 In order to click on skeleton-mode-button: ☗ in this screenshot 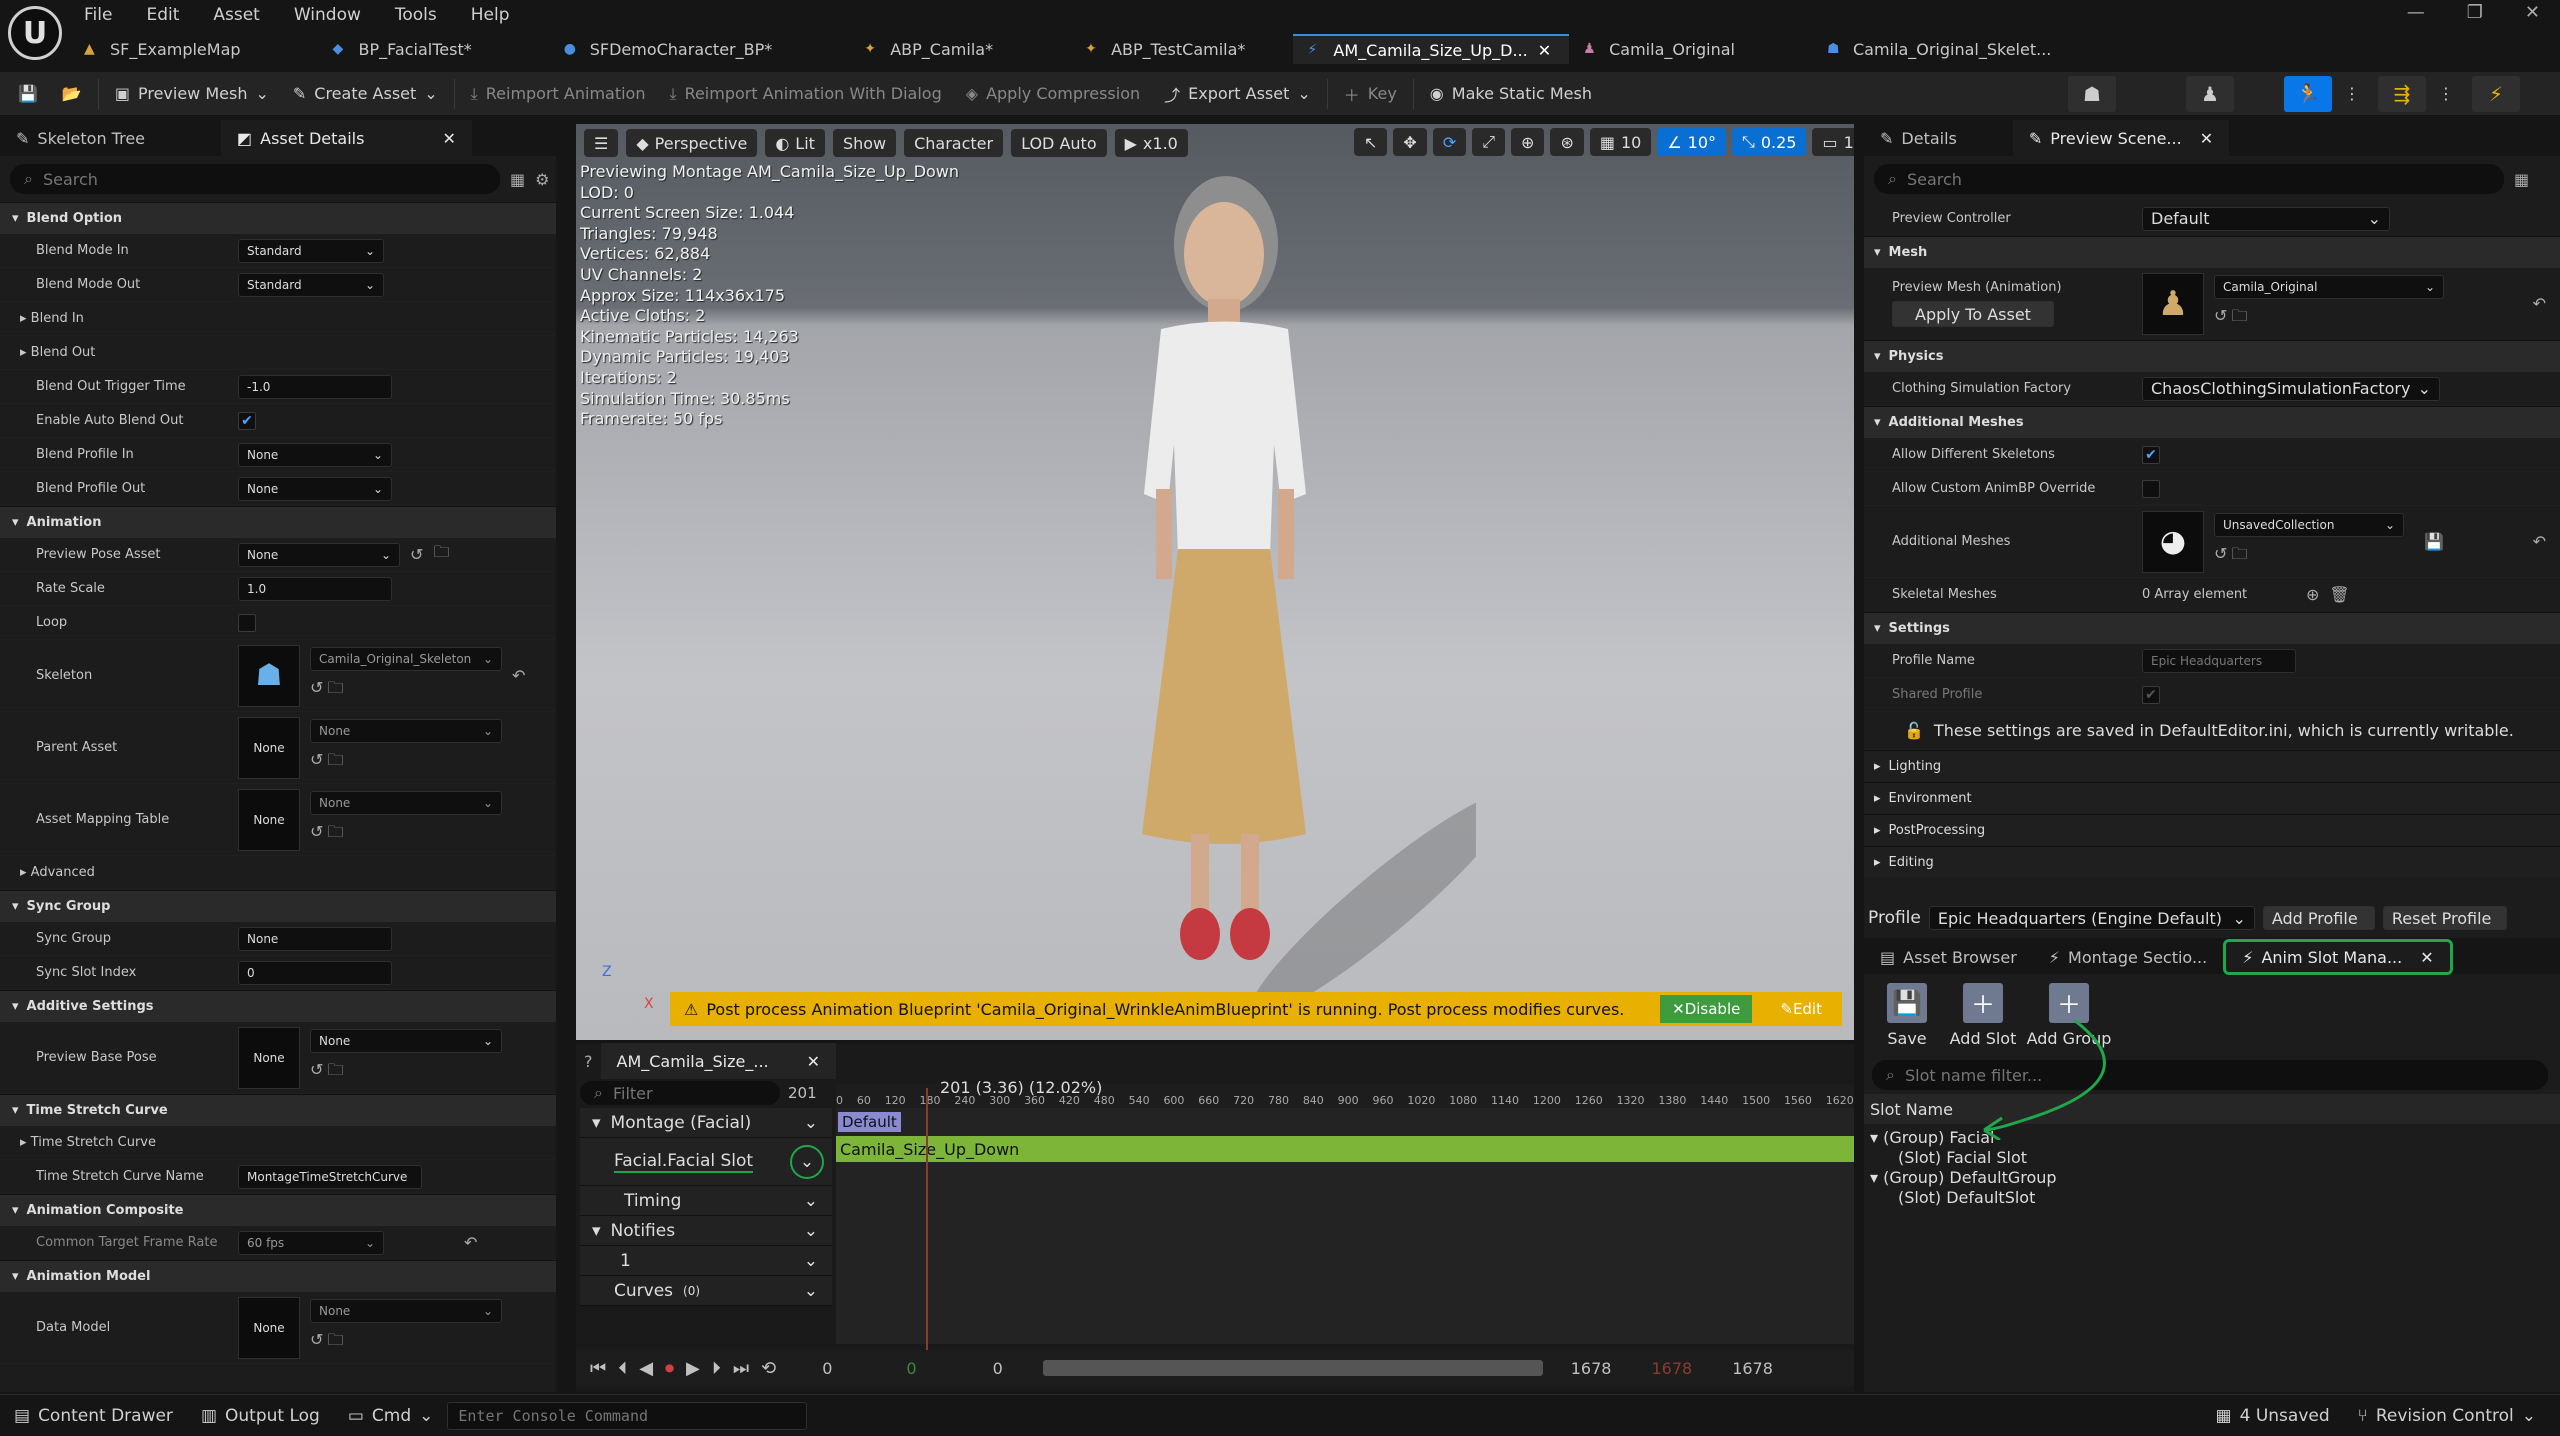, I will do `click(2092, 93)`.